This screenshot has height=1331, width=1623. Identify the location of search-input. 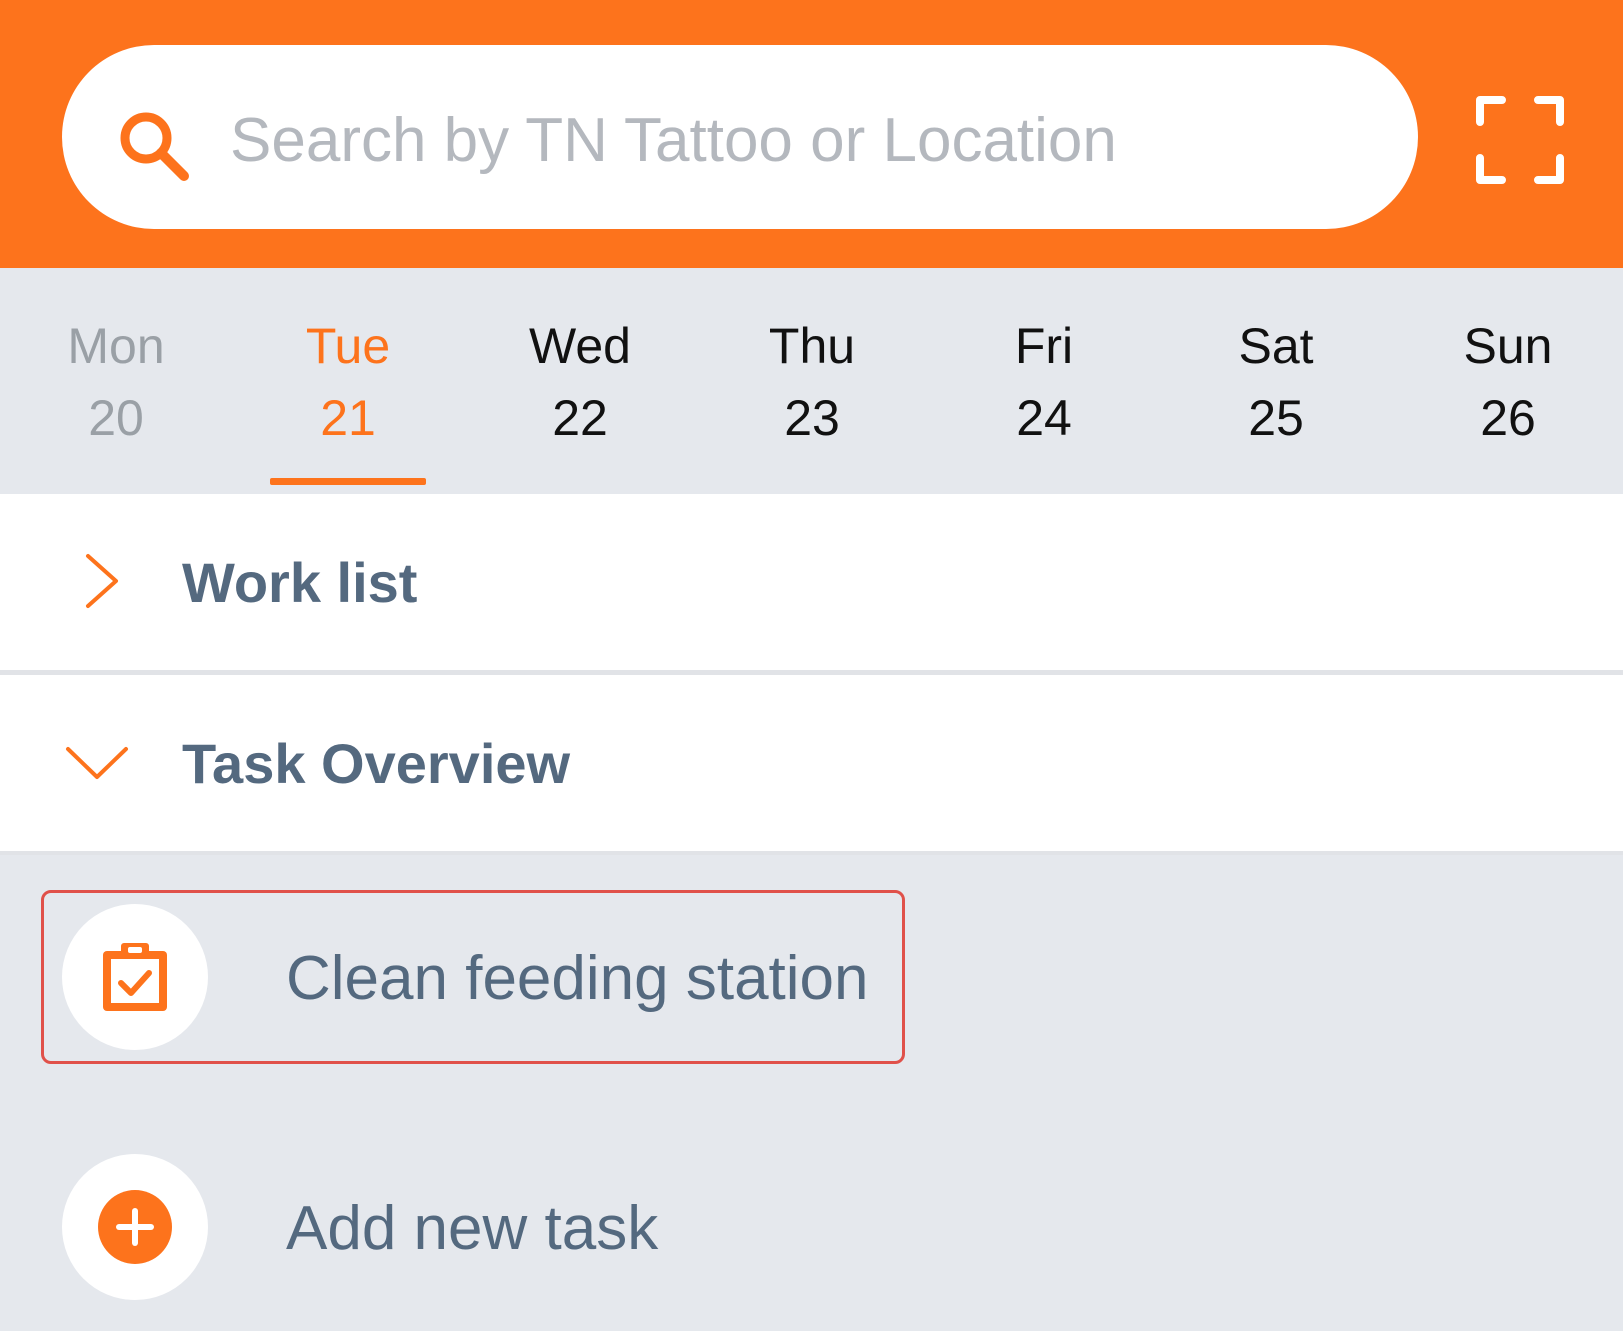
(805, 140).